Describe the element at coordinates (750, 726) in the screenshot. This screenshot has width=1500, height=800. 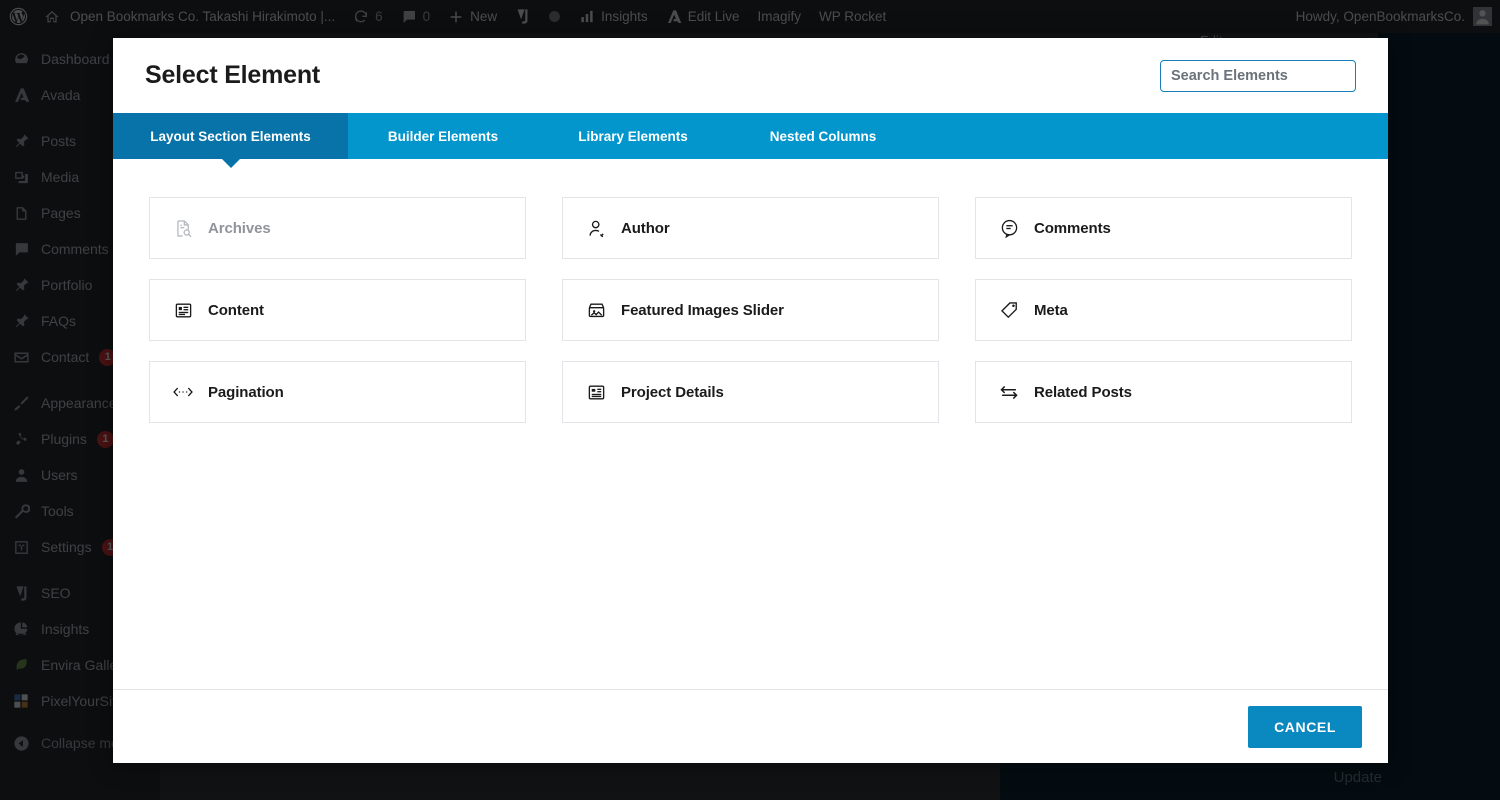
I see `modal-footer: CANCEL` at that location.